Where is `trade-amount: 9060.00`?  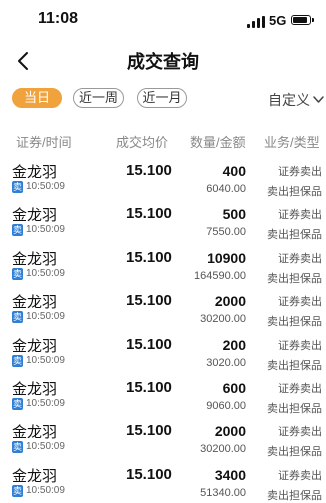
trade-amount: 9060.00 is located at coordinates (226, 405).